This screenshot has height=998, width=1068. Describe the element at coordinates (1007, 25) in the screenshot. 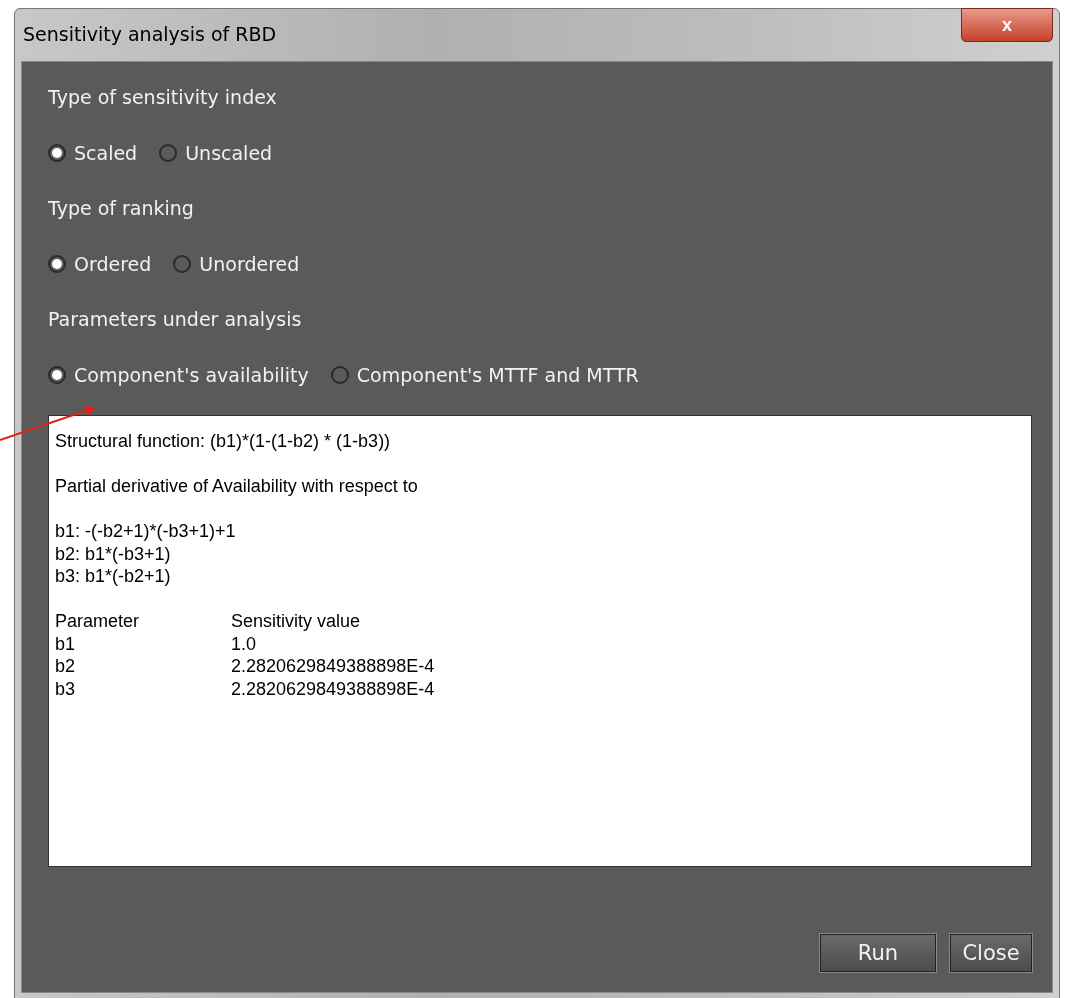

I see `window-close-button: x` at that location.